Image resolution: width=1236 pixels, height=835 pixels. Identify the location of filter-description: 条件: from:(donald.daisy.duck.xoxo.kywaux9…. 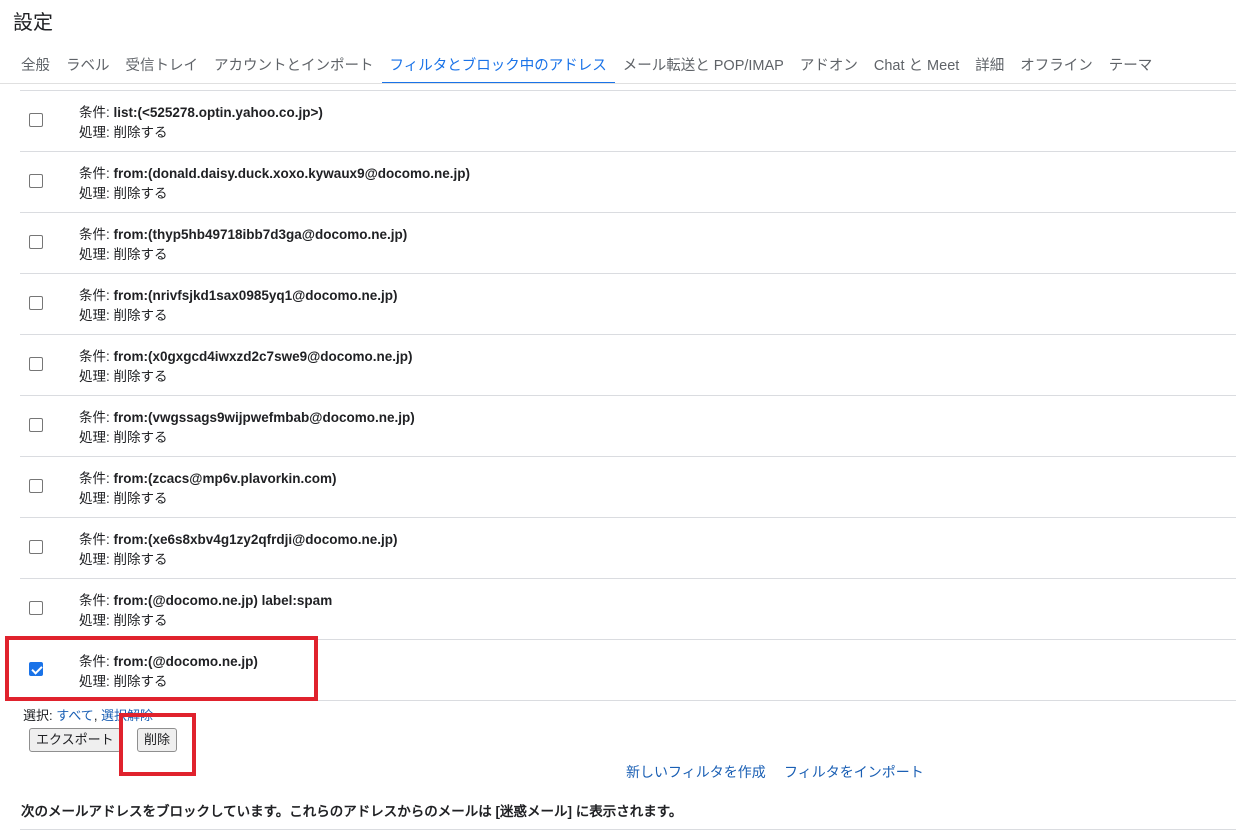
(274, 184).